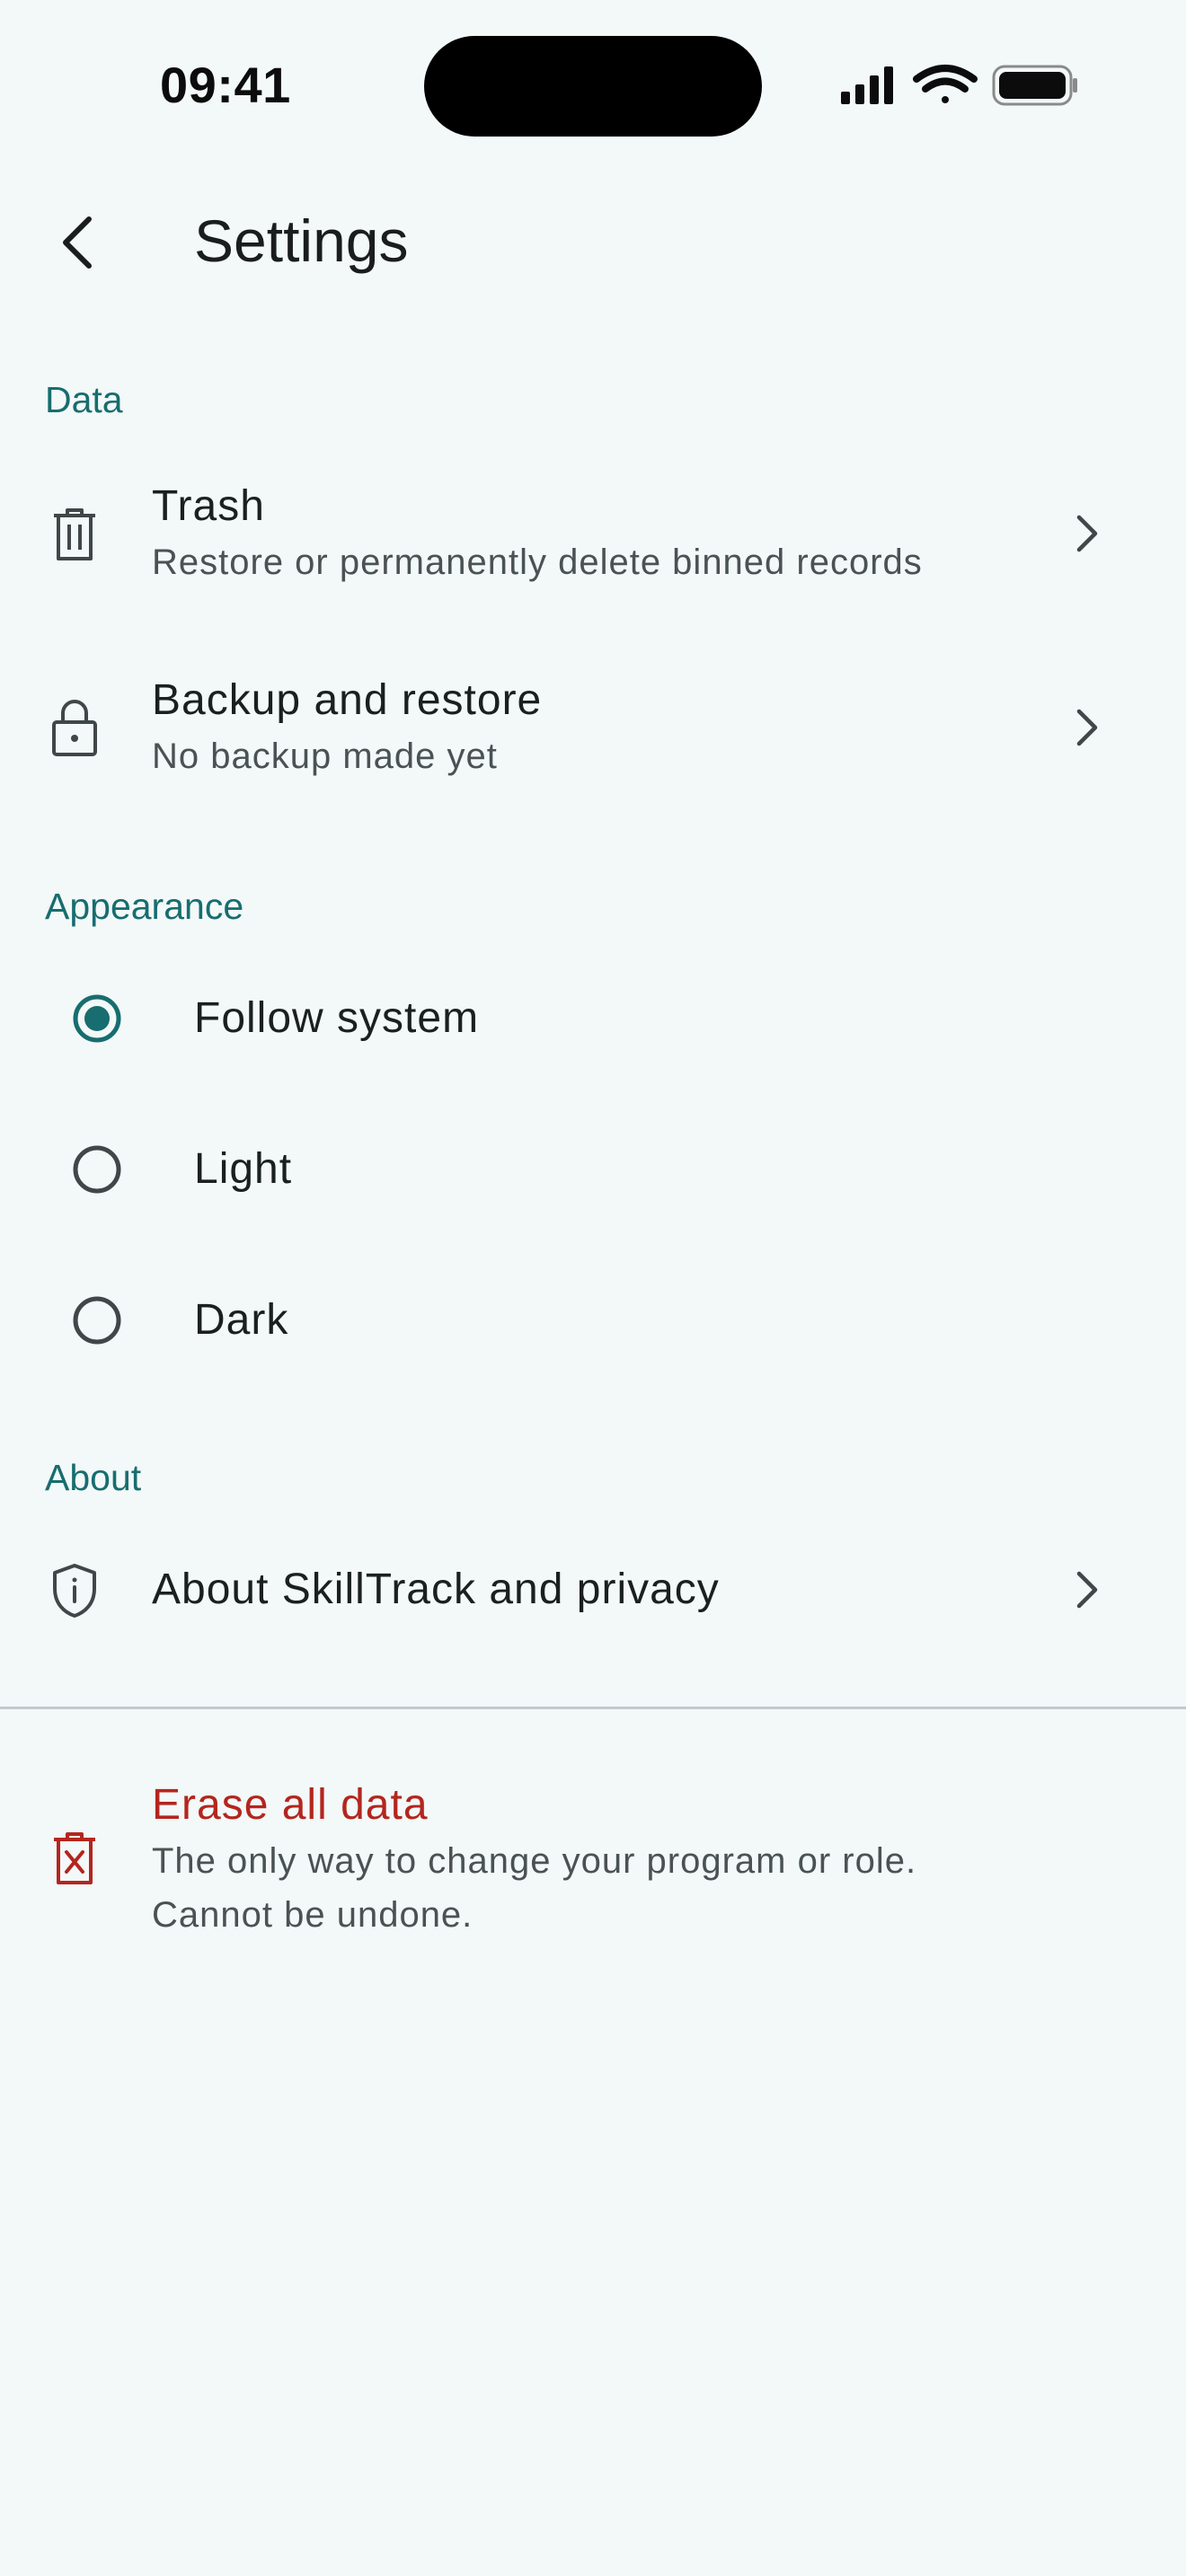  Describe the element at coordinates (225, 85) in the screenshot. I see `status-time: 09:41` at that location.